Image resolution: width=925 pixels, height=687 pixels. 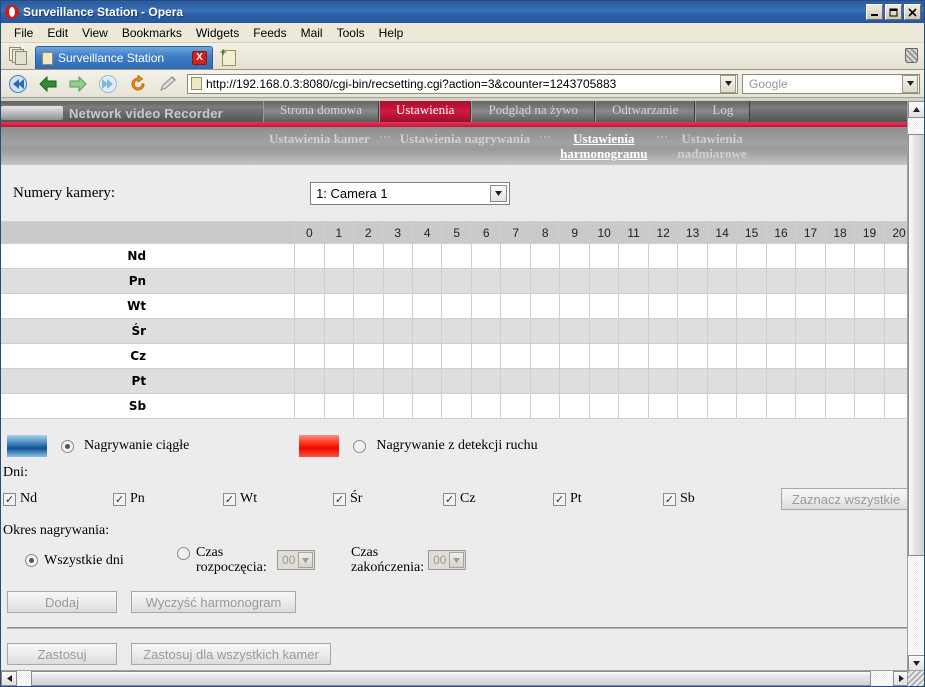 I want to click on edit-icon, so click(x=168, y=84).